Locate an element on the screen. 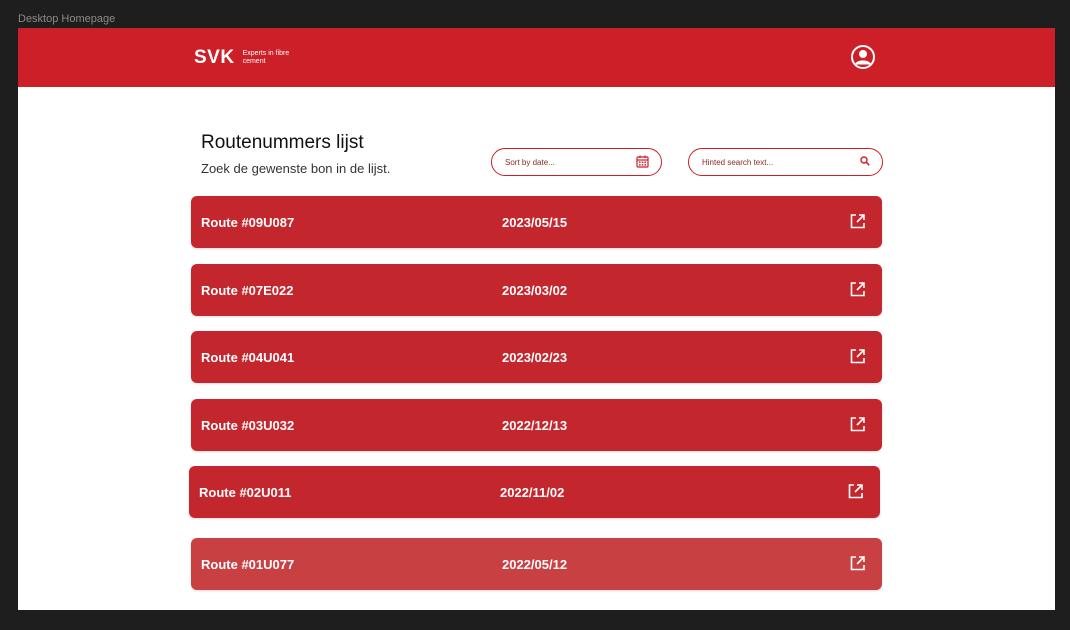 The height and width of the screenshot is (630, 1070). route-row: Route #01U077 2022/05/12 is located at coordinates (536, 564).